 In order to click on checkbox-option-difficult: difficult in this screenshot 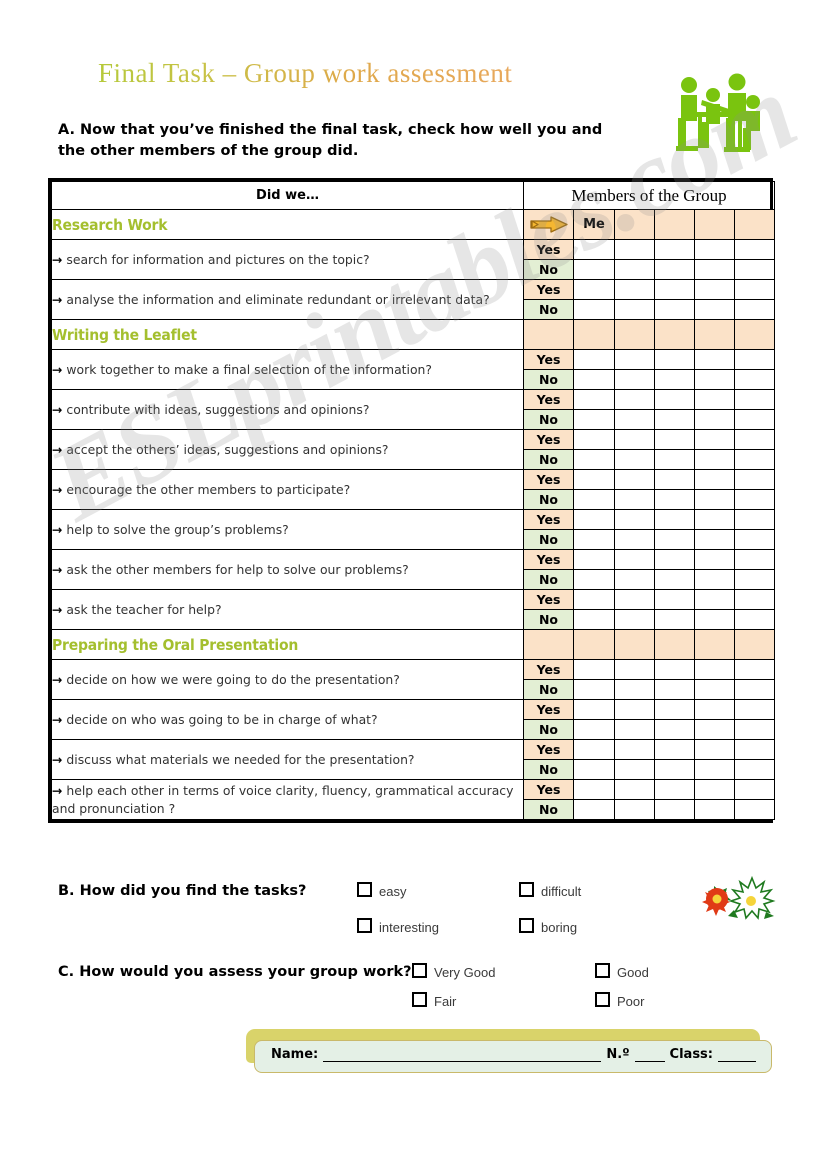, I will do `click(550, 890)`.